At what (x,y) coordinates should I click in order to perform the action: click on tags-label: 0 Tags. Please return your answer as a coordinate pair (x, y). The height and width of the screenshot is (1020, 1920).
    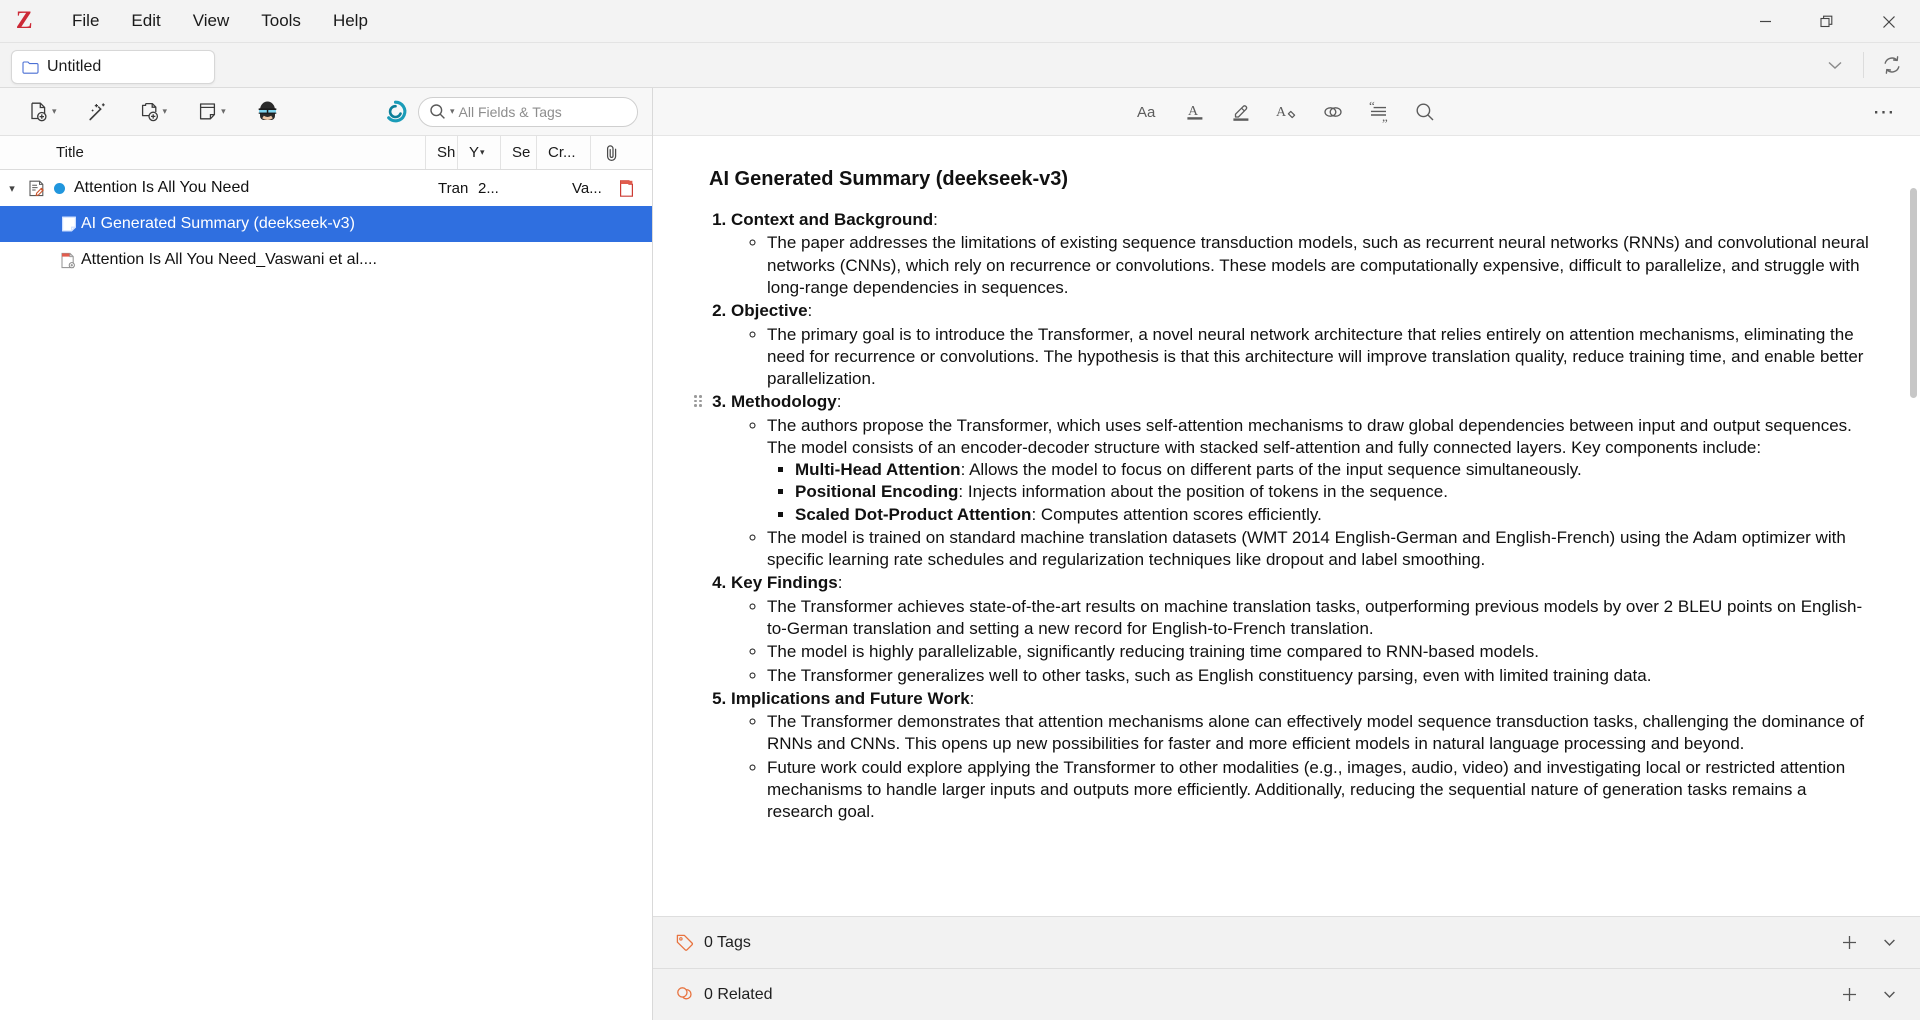
    Looking at the image, I should click on (727, 942).